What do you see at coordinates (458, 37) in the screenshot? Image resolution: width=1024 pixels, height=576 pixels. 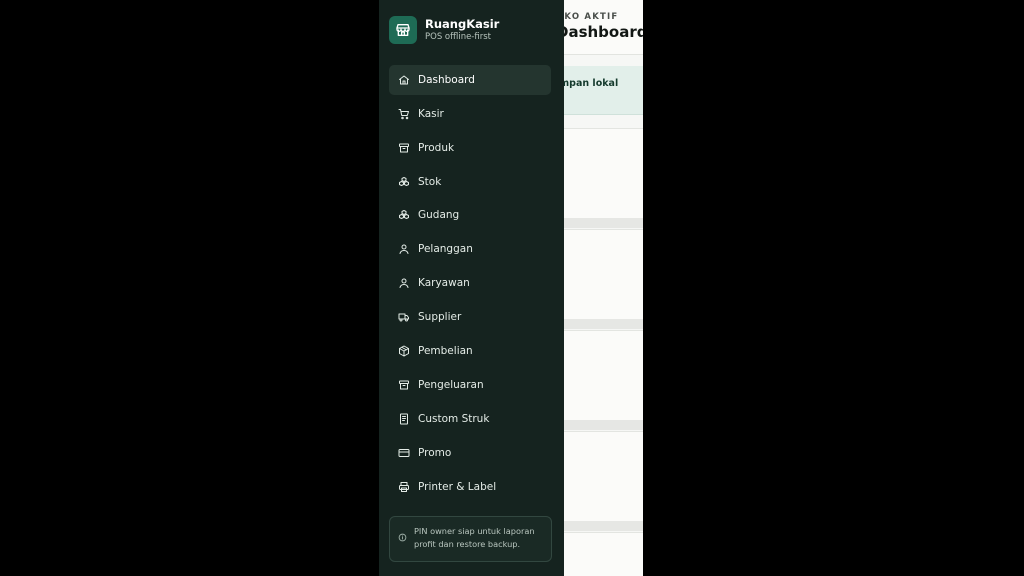 I see `brand-subtitle: POS offline-first` at bounding box center [458, 37].